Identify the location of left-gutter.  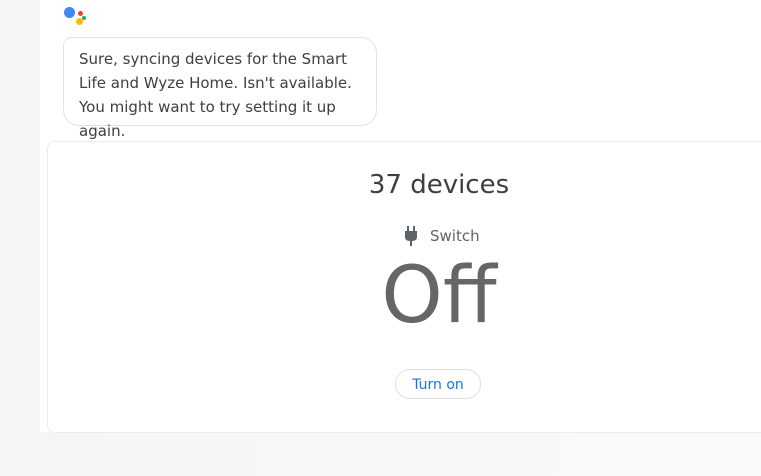
(20, 238).